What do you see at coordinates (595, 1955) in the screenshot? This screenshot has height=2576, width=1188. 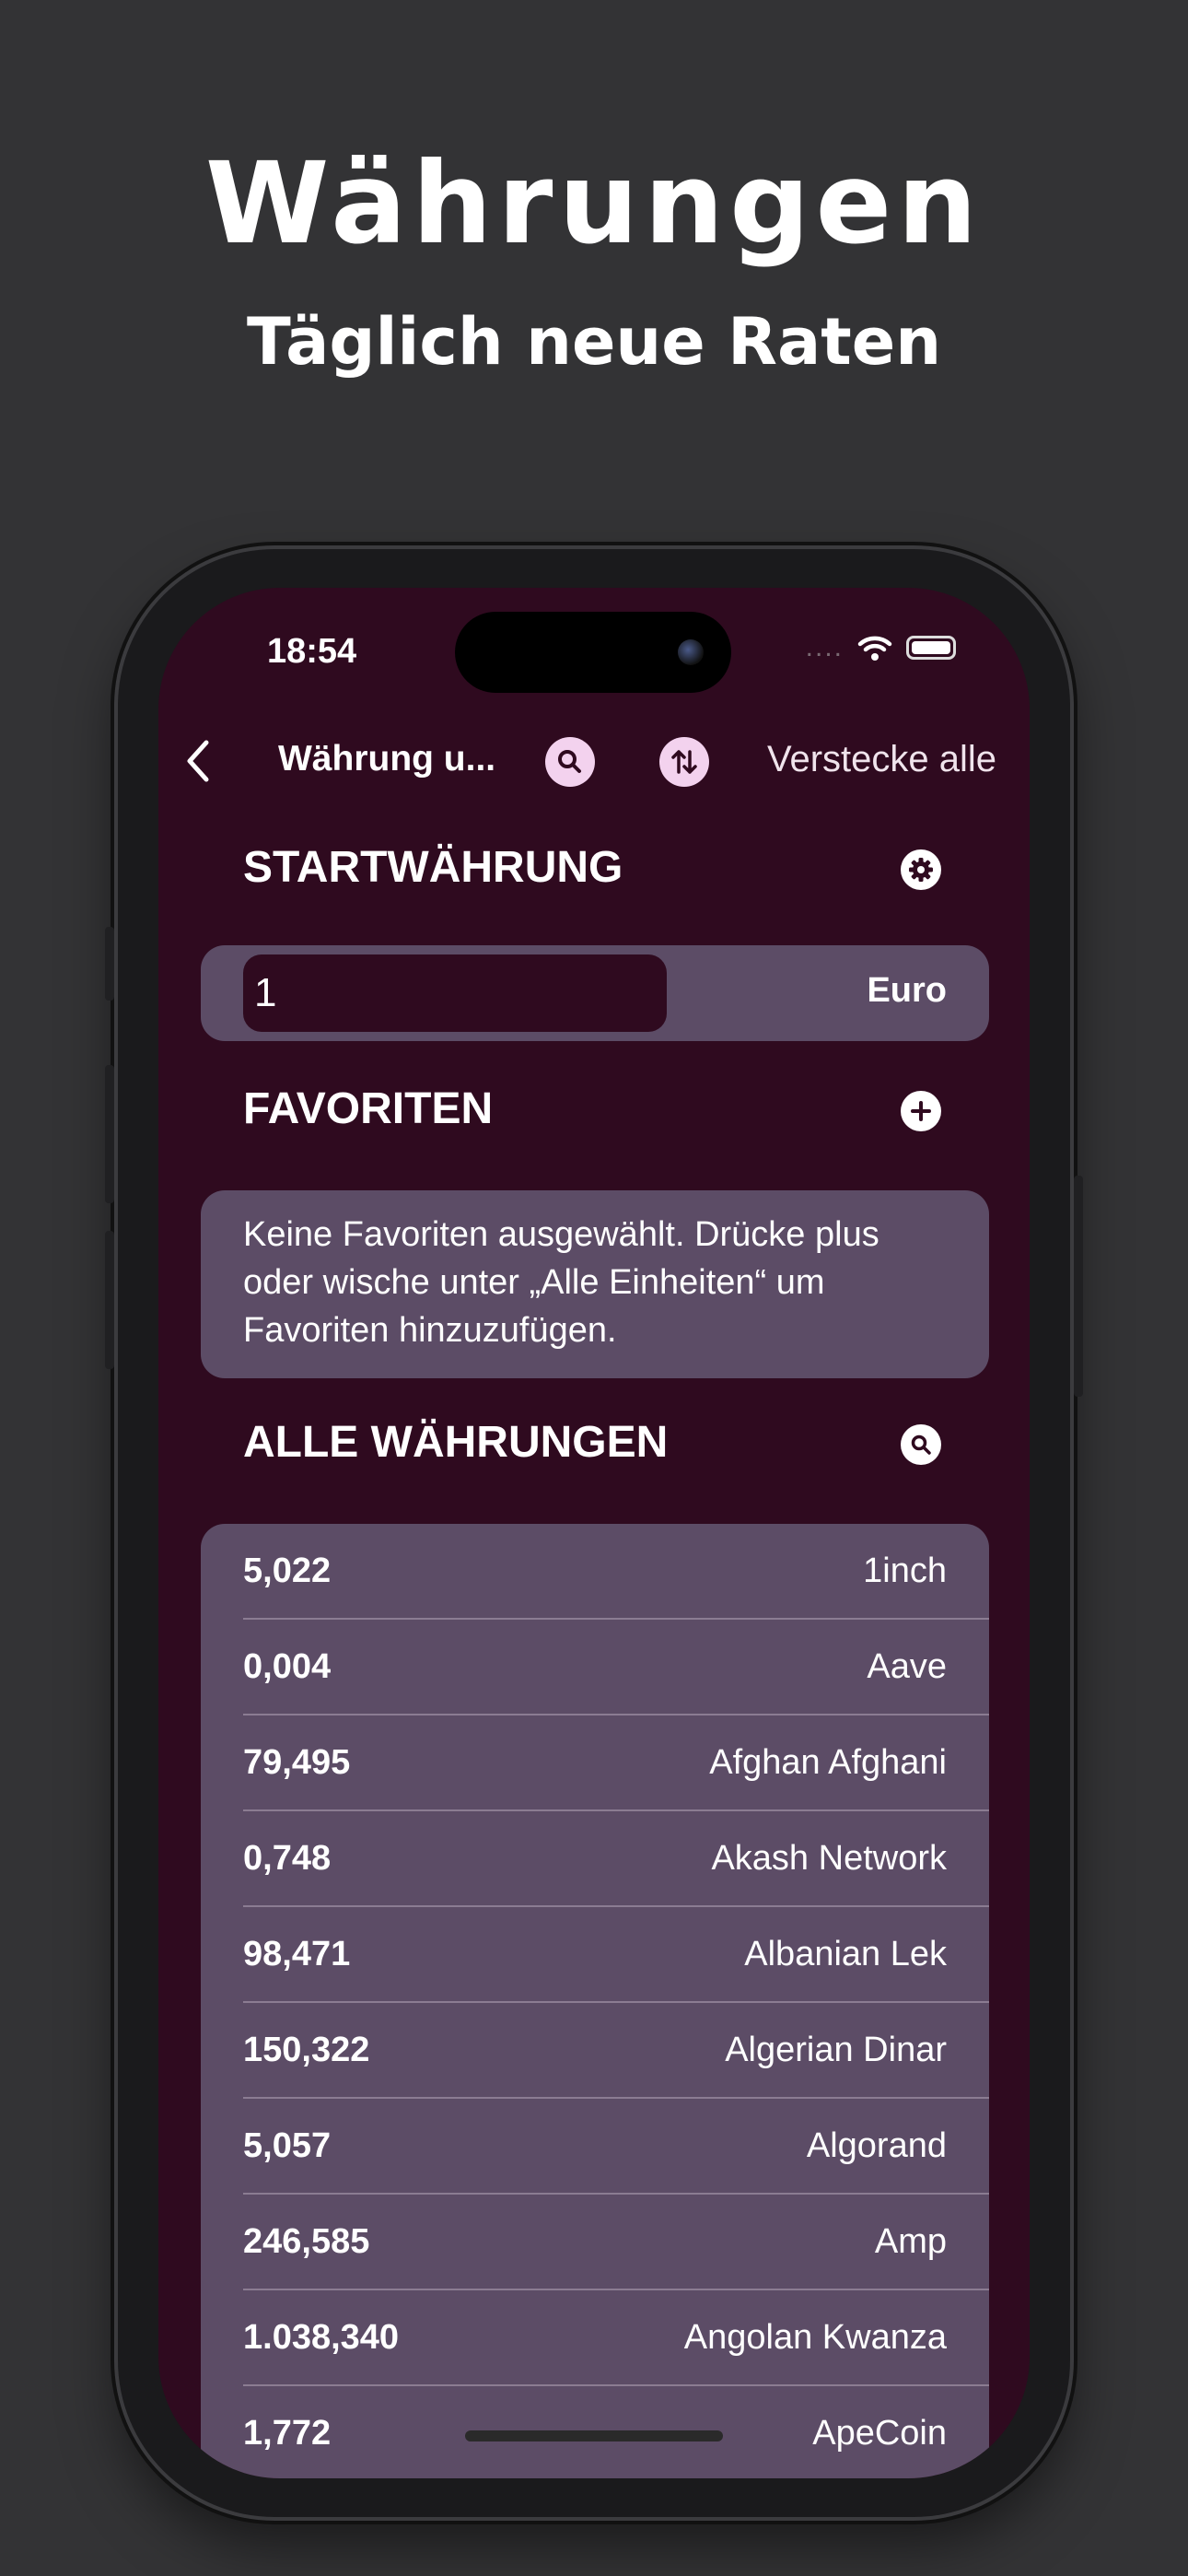 I see `currency-row: 98,471 Albanian Lek` at bounding box center [595, 1955].